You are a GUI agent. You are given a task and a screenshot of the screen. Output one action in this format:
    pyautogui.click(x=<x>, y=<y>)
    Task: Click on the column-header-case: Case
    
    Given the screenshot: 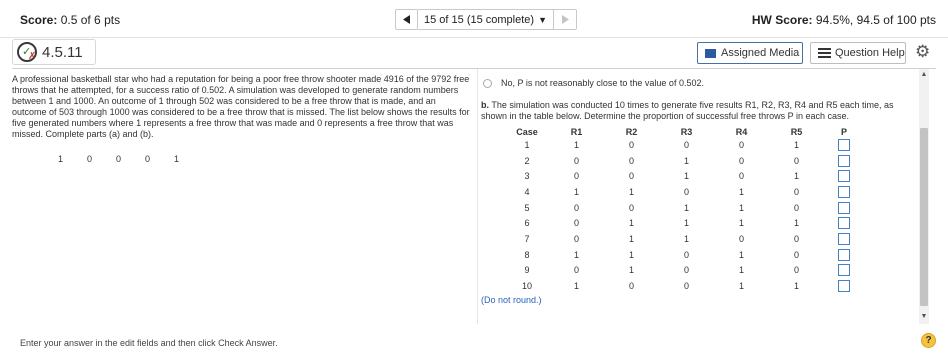 What is the action you would take?
    pyautogui.click(x=527, y=131)
    